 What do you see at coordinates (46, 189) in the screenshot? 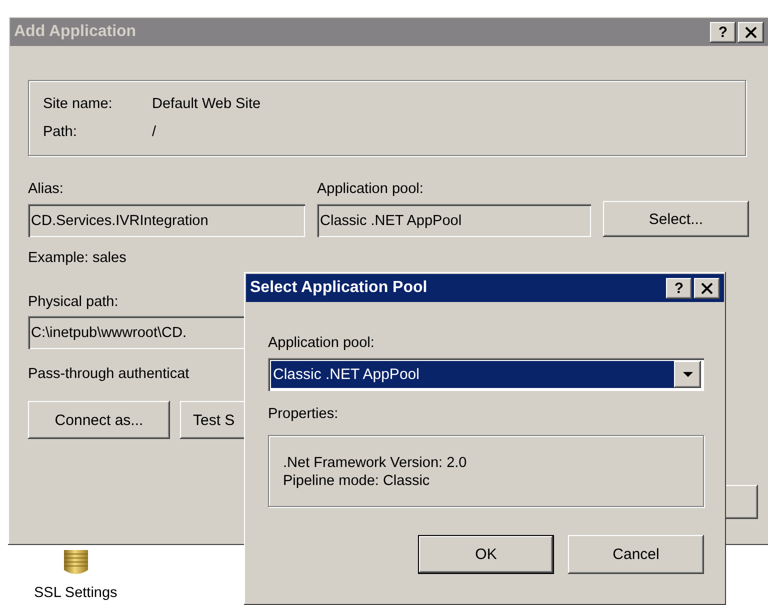
I see `field-label: Alias:` at bounding box center [46, 189].